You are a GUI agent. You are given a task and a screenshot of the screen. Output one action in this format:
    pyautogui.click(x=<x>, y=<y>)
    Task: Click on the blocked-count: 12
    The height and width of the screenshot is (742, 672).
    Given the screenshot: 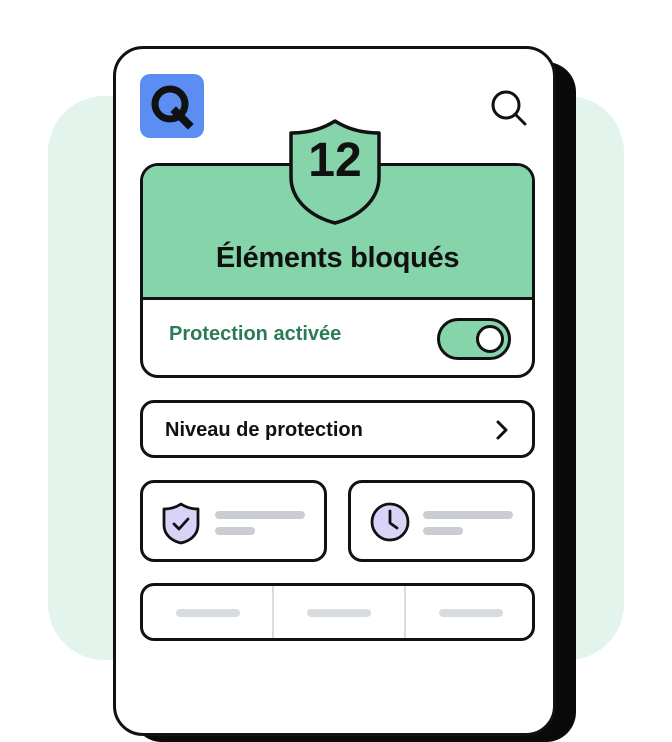 What is the action you would take?
    pyautogui.click(x=335, y=160)
    